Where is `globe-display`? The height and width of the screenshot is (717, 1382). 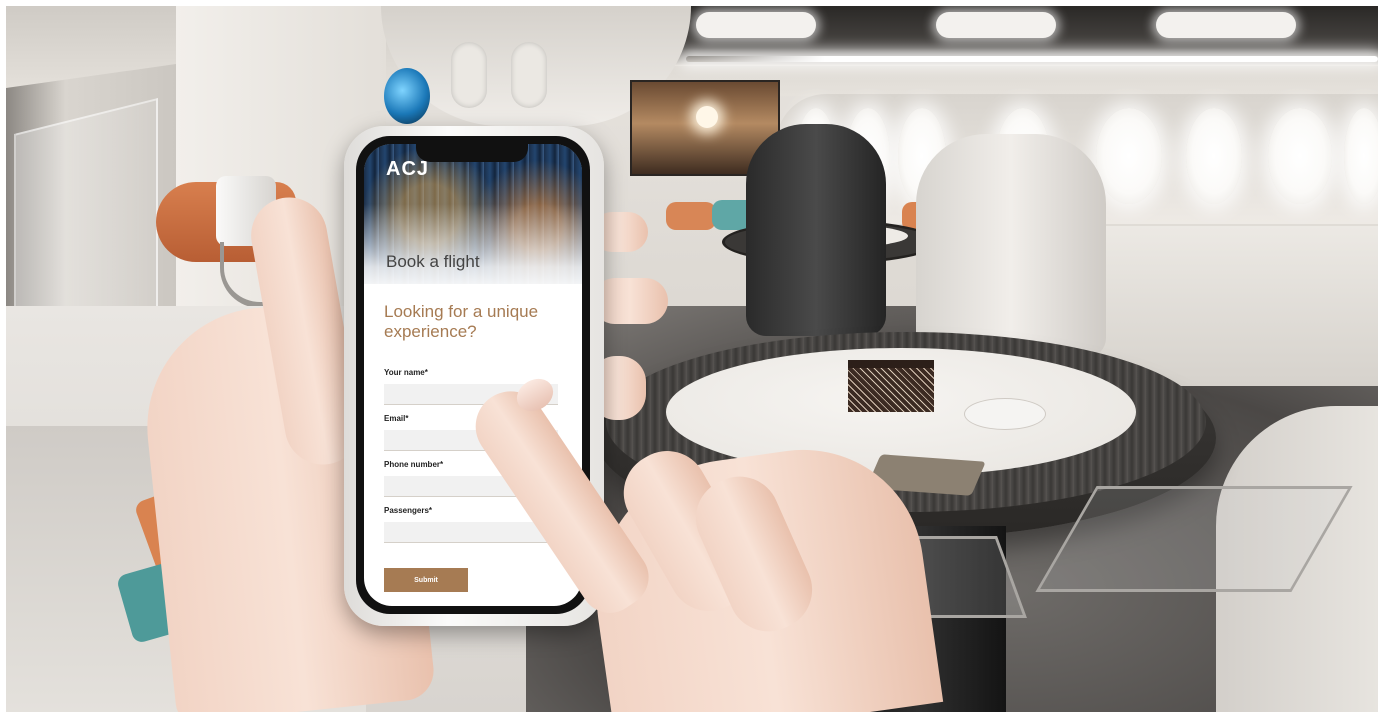 globe-display is located at coordinates (407, 96).